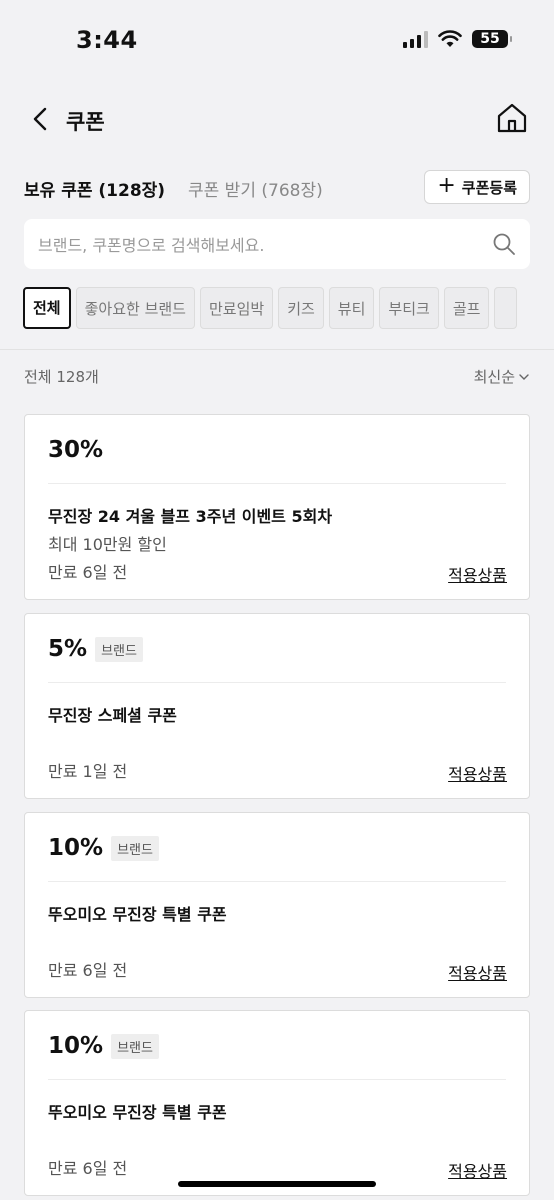  Describe the element at coordinates (351, 308) in the screenshot. I see `filter-chip-beauty: 뷰티` at that location.